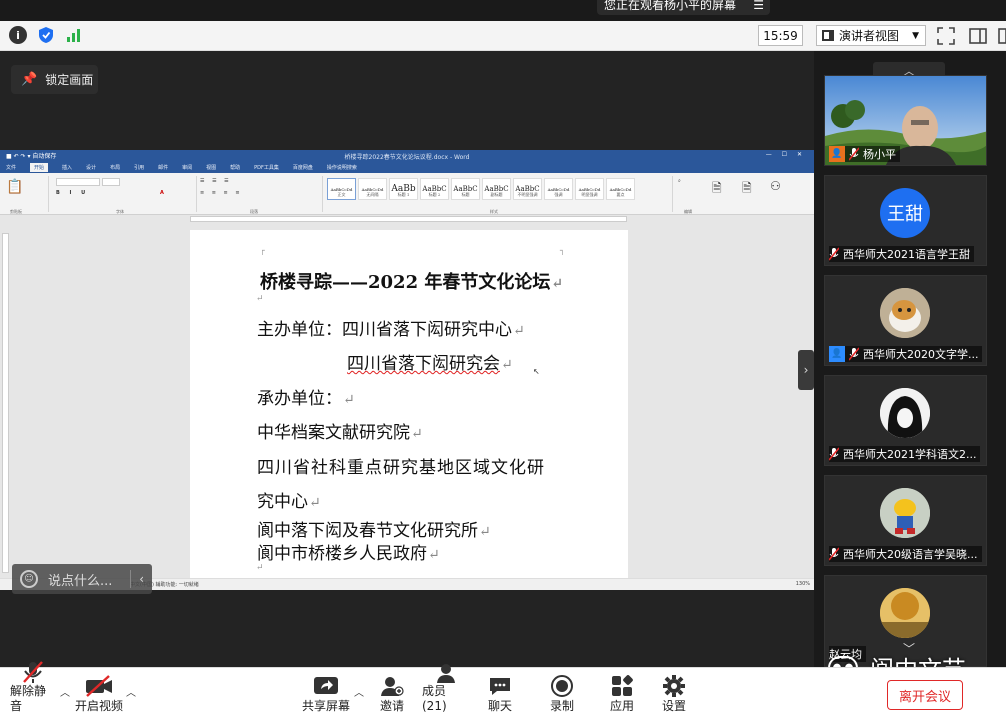 This screenshot has width=1006, height=714. Describe the element at coordinates (906, 254) in the screenshot. I see `participant-name: 西华师大2021语言学王甜` at that location.